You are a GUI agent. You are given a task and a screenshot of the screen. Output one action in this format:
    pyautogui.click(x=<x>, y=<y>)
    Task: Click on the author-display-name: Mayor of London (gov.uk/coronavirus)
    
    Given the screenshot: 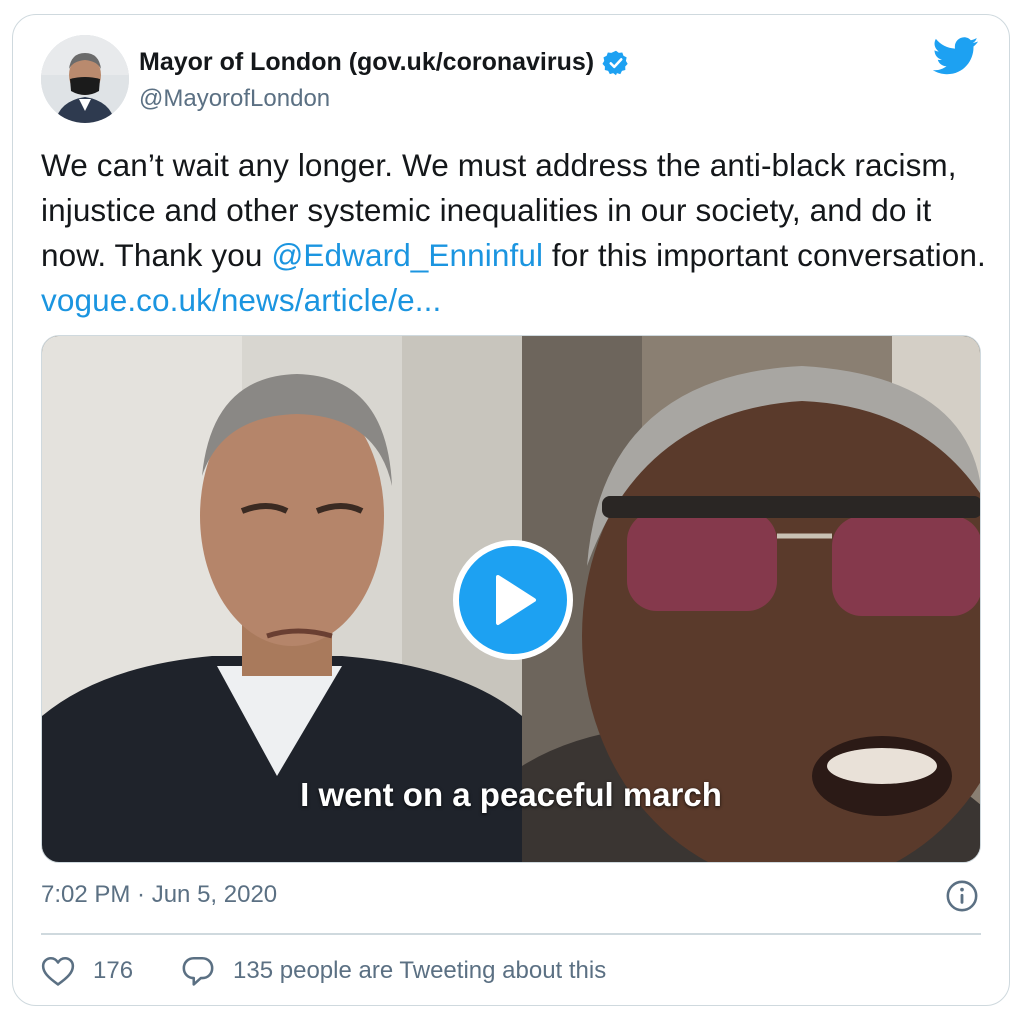 What is the action you would take?
    pyautogui.click(x=366, y=62)
    